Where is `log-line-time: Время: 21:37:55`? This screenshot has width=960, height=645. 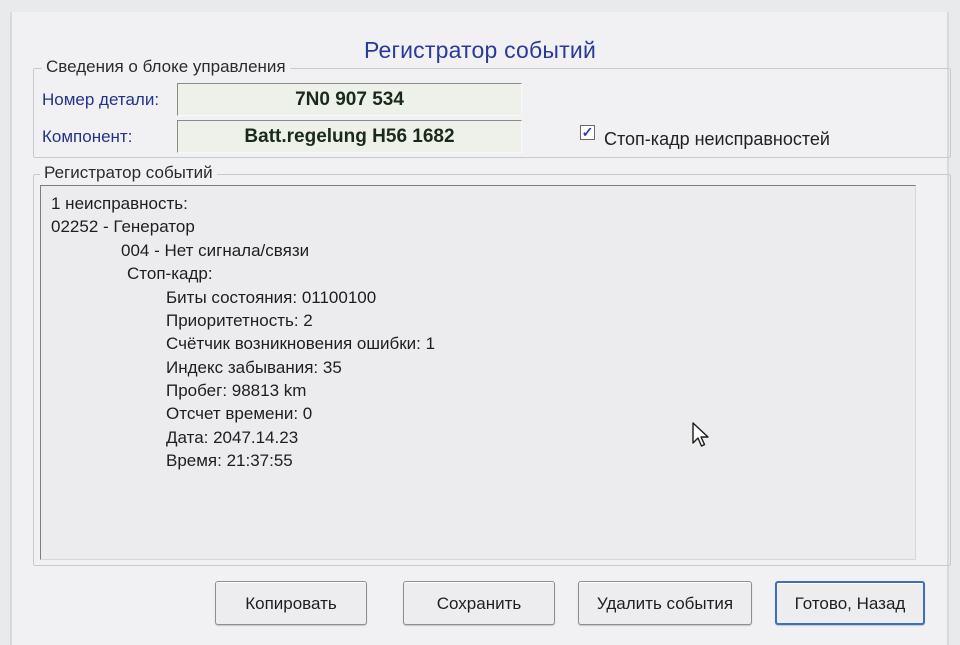 log-line-time: Время: 21:37:55 is located at coordinates (229, 460).